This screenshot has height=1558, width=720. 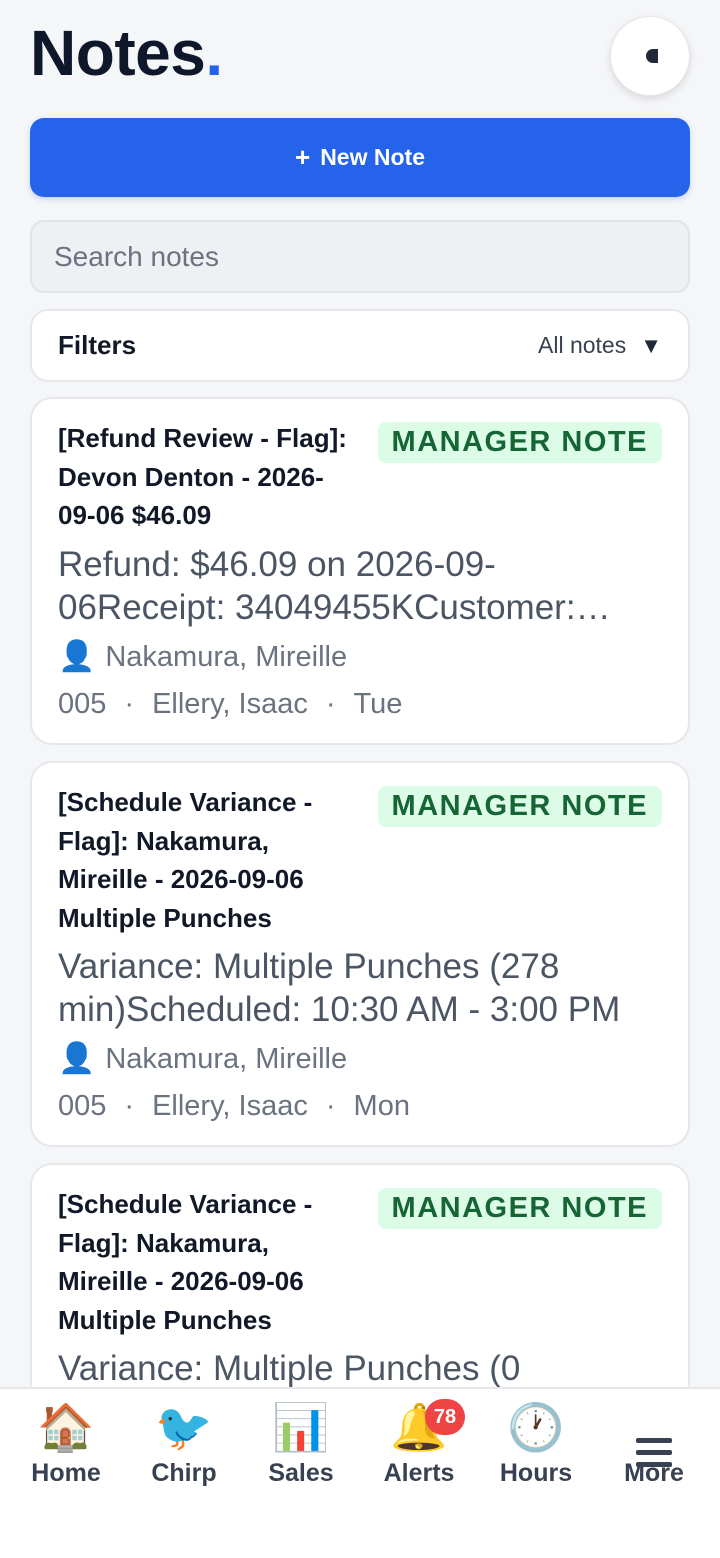 What do you see at coordinates (184, 1427) in the screenshot?
I see `bird-icon: 🐦` at bounding box center [184, 1427].